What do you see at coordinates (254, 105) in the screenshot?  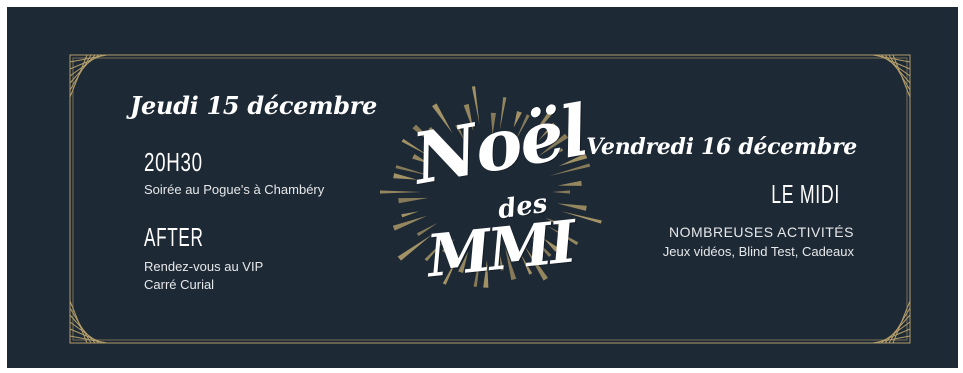 I see `left-date: Jeudi 15 décembre` at bounding box center [254, 105].